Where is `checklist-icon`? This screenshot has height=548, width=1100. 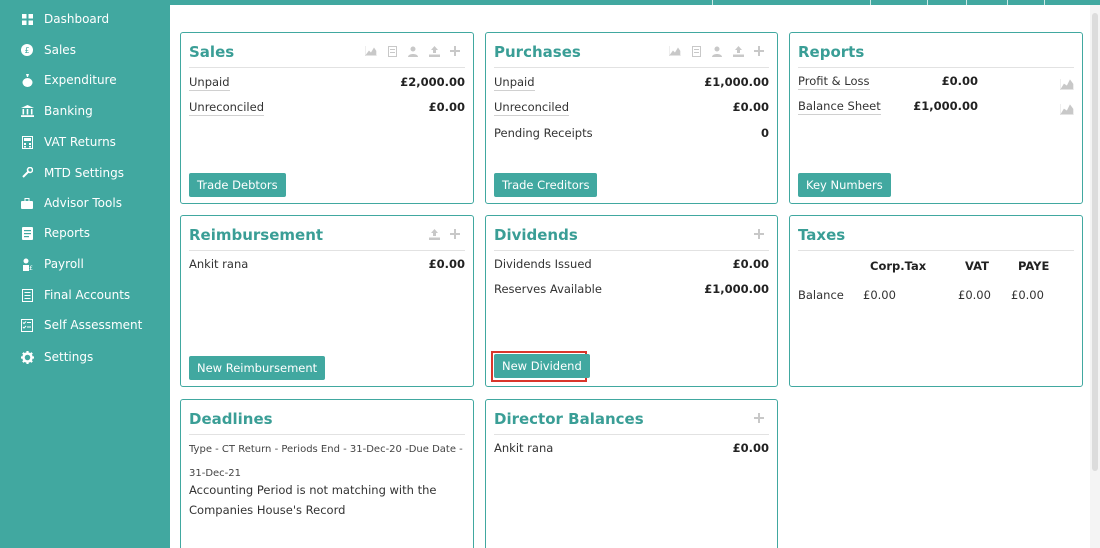 checklist-icon is located at coordinates (27, 325).